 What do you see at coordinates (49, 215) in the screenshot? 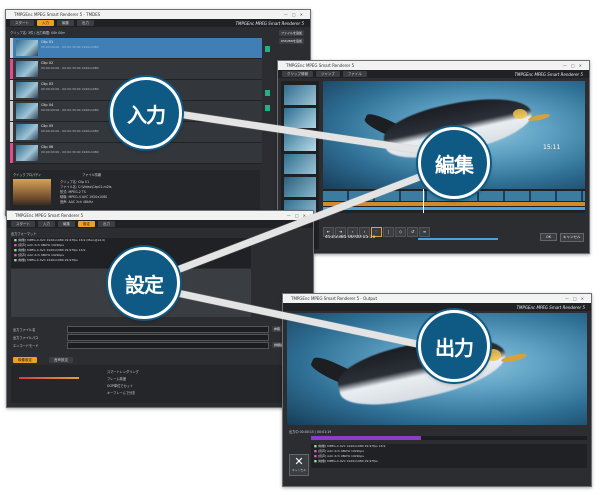
I see `settings-window-title: TMPGEnc MPEG Smart Renderer 5` at bounding box center [49, 215].